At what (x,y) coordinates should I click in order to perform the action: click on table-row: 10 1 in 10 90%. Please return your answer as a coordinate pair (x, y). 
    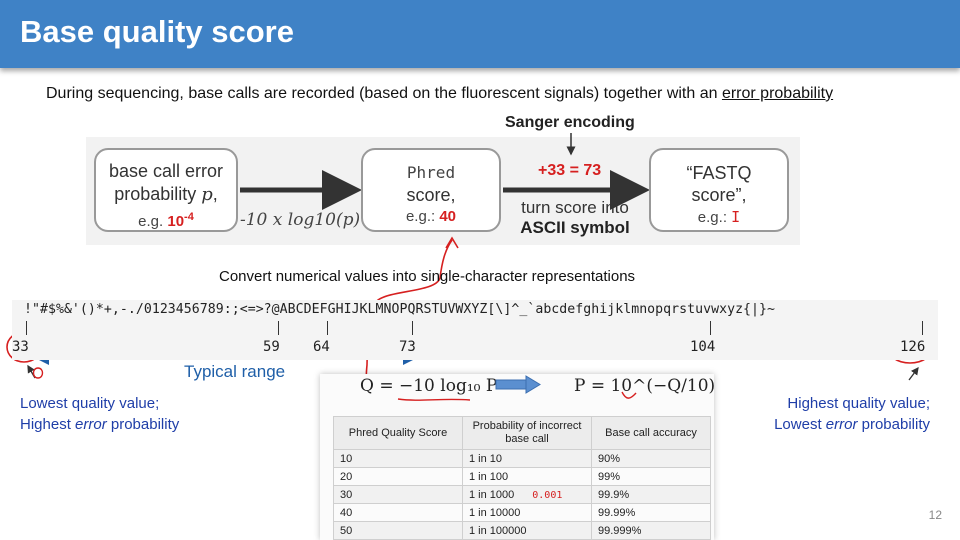
    Looking at the image, I should click on (522, 458).